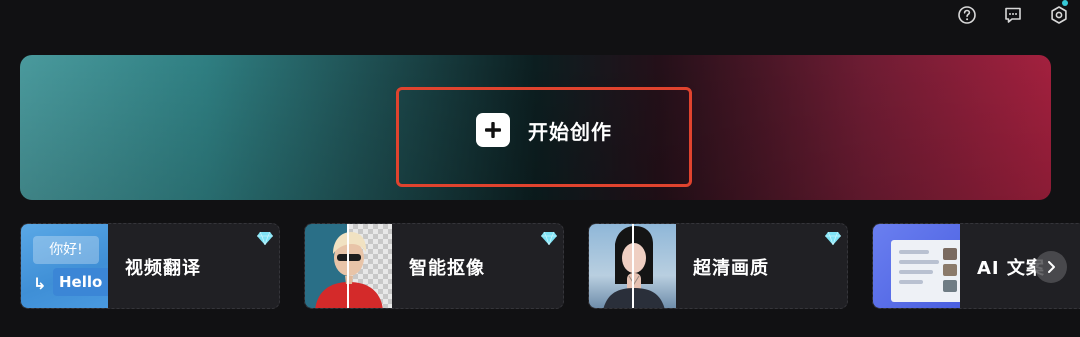 The height and width of the screenshot is (337, 1080). Describe the element at coordinates (80, 282) in the screenshot. I see `thumb-text-english: Hello` at that location.